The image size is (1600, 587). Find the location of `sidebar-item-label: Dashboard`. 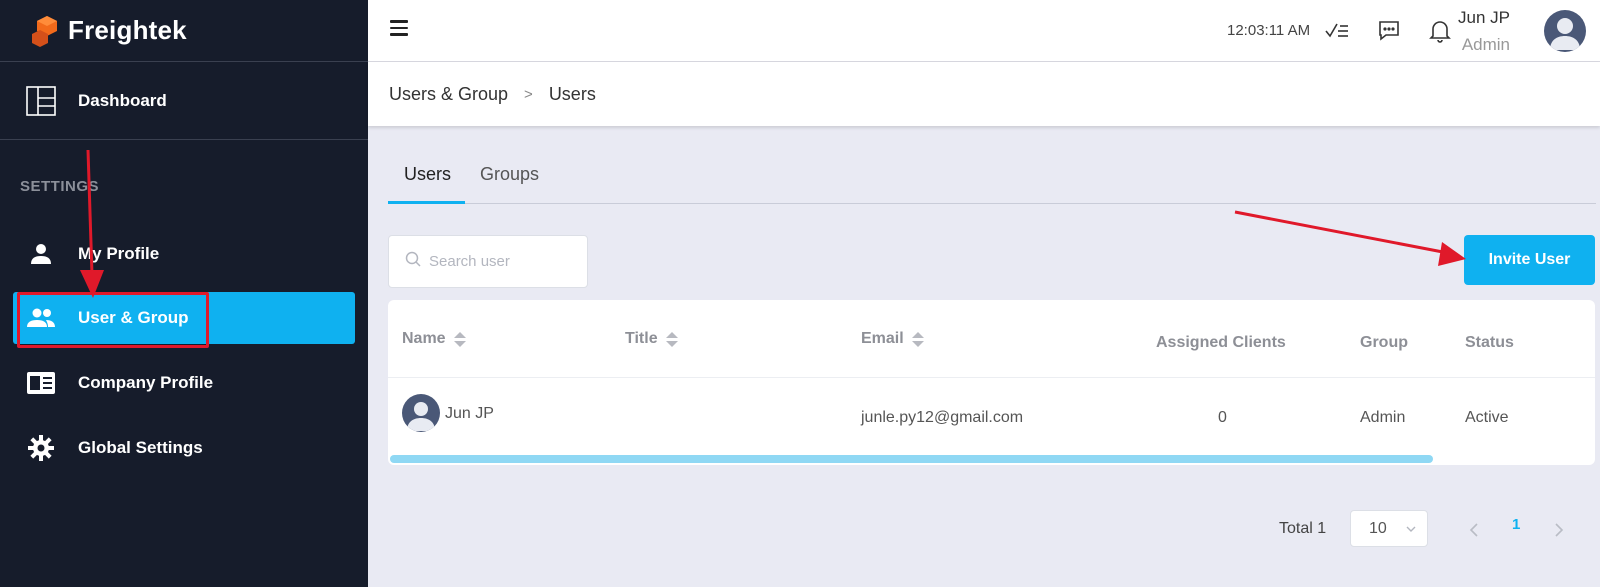

sidebar-item-label: Dashboard is located at coordinates (122, 100).